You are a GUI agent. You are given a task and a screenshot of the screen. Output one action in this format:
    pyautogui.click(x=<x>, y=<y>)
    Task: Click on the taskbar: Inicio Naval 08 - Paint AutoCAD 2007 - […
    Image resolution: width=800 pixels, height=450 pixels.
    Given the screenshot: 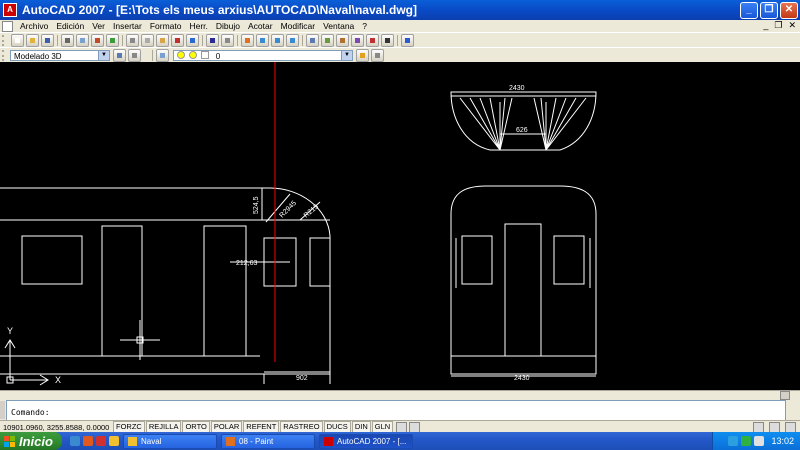 What is the action you would take?
    pyautogui.click(x=400, y=441)
    